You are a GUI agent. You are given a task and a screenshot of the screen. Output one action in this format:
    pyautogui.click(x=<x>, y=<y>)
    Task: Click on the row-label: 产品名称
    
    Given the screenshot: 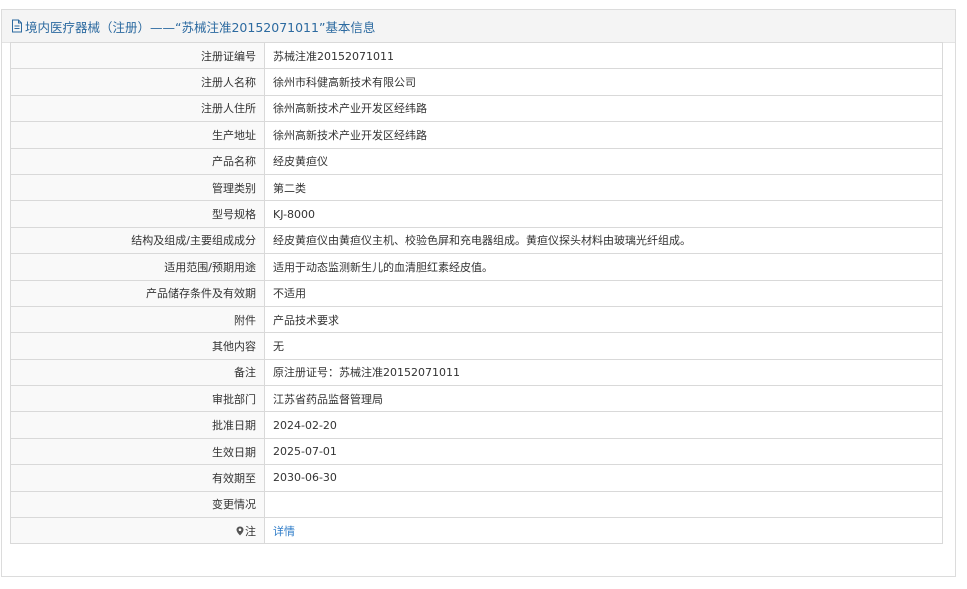 What is the action you would take?
    pyautogui.click(x=137, y=161)
    